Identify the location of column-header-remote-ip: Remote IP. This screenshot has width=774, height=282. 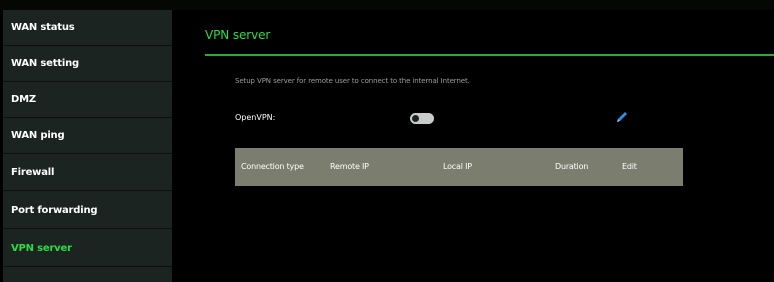
(349, 166).